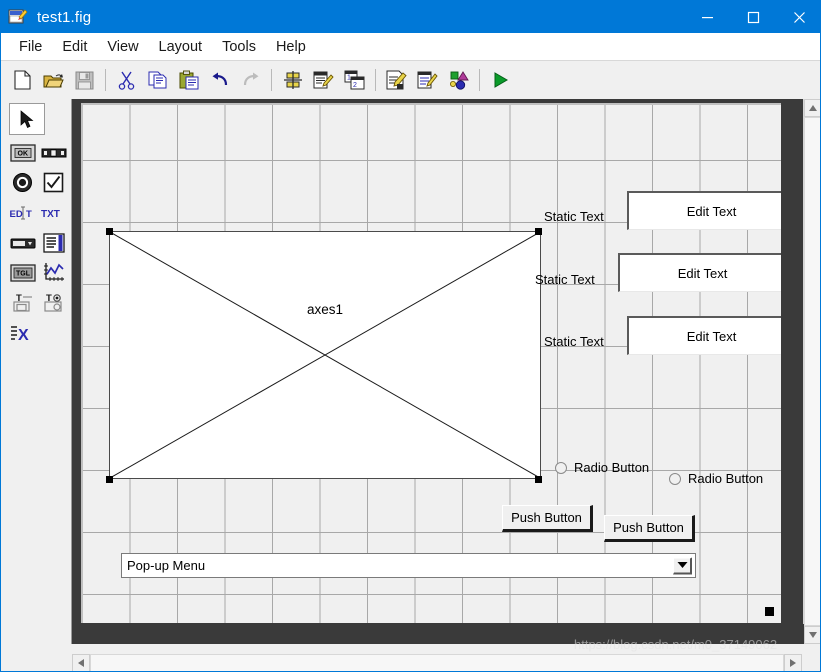  Describe the element at coordinates (53, 272) in the screenshot. I see `axes-tool` at that location.